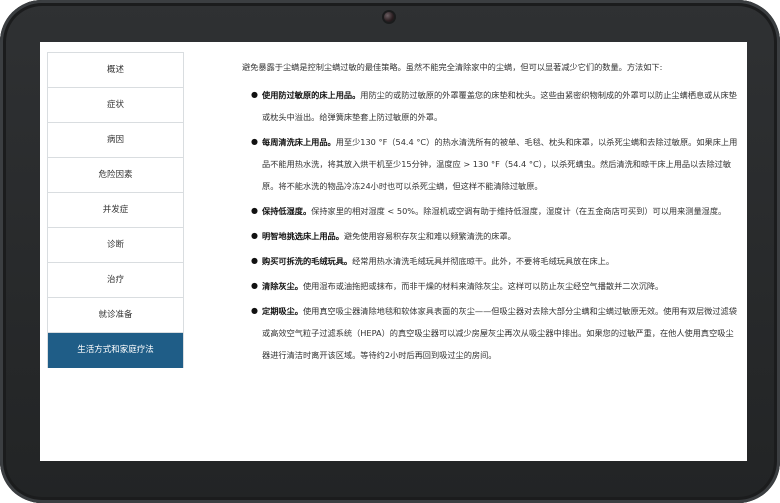 This screenshot has width=780, height=503. I want to click on item-term: 使用防过敏原的床上用品。, so click(311, 95).